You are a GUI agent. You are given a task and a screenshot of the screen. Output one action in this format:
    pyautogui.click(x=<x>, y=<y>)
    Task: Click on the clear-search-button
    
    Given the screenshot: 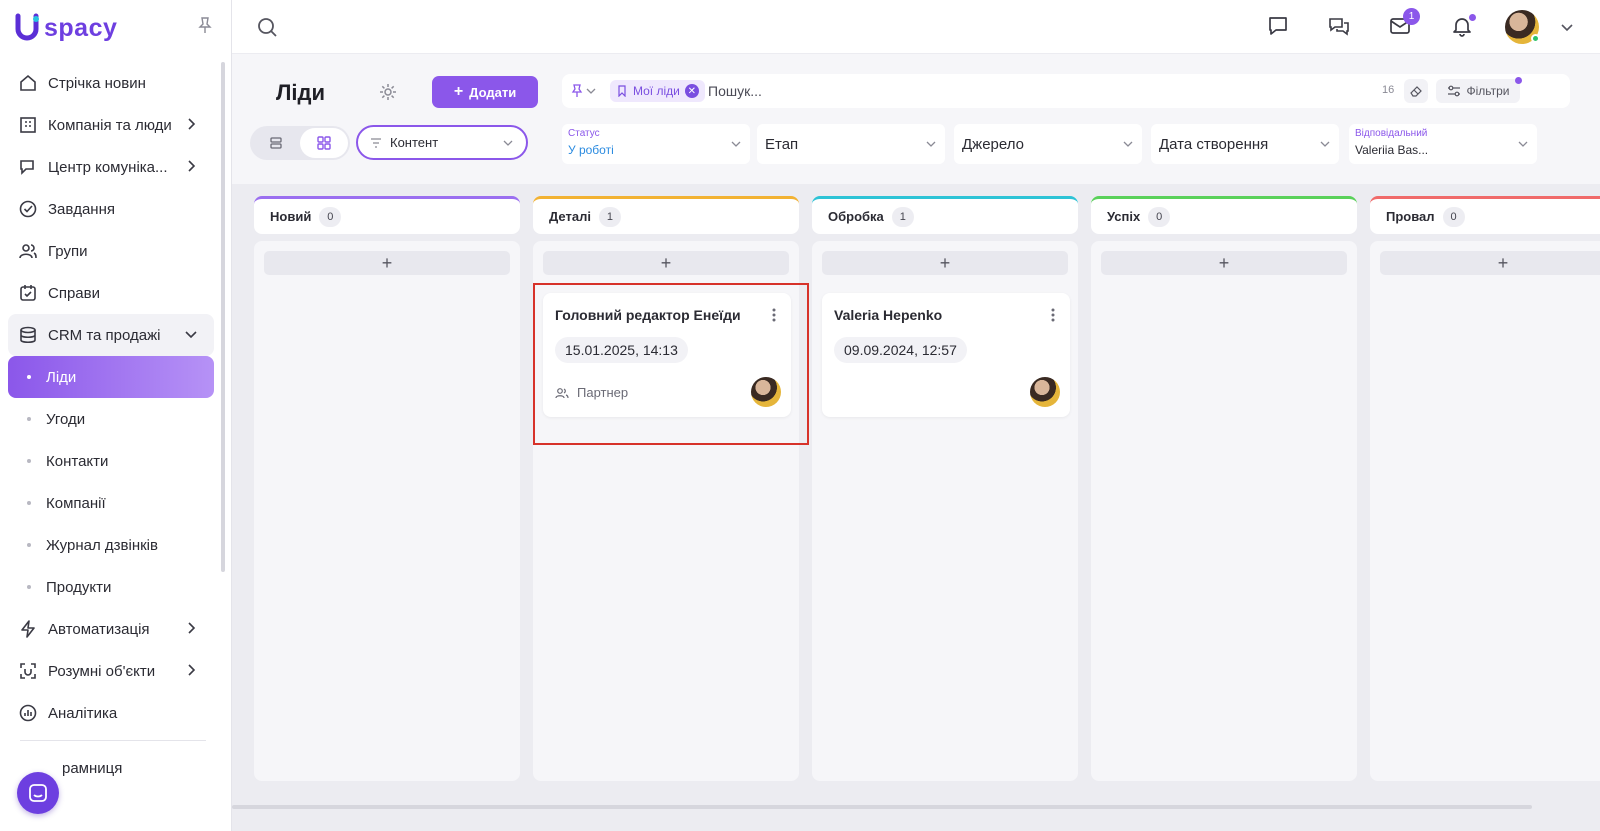 What is the action you would take?
    pyautogui.click(x=1416, y=91)
    